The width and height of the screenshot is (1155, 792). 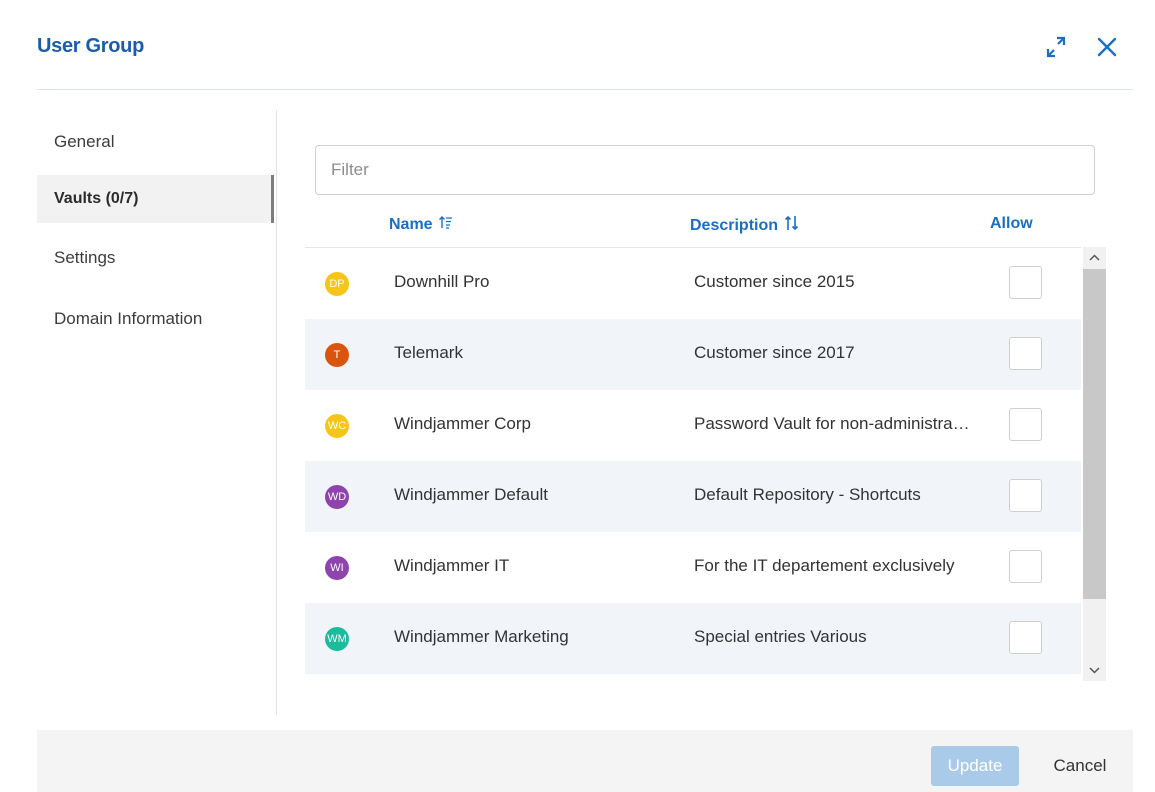 I want to click on vault-name: Downhill Pro, so click(x=442, y=281).